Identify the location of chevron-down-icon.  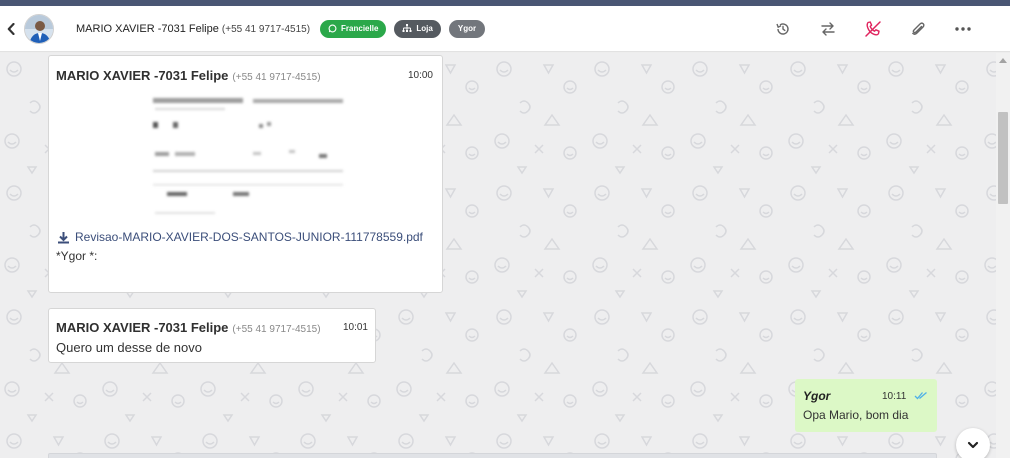
(973, 445).